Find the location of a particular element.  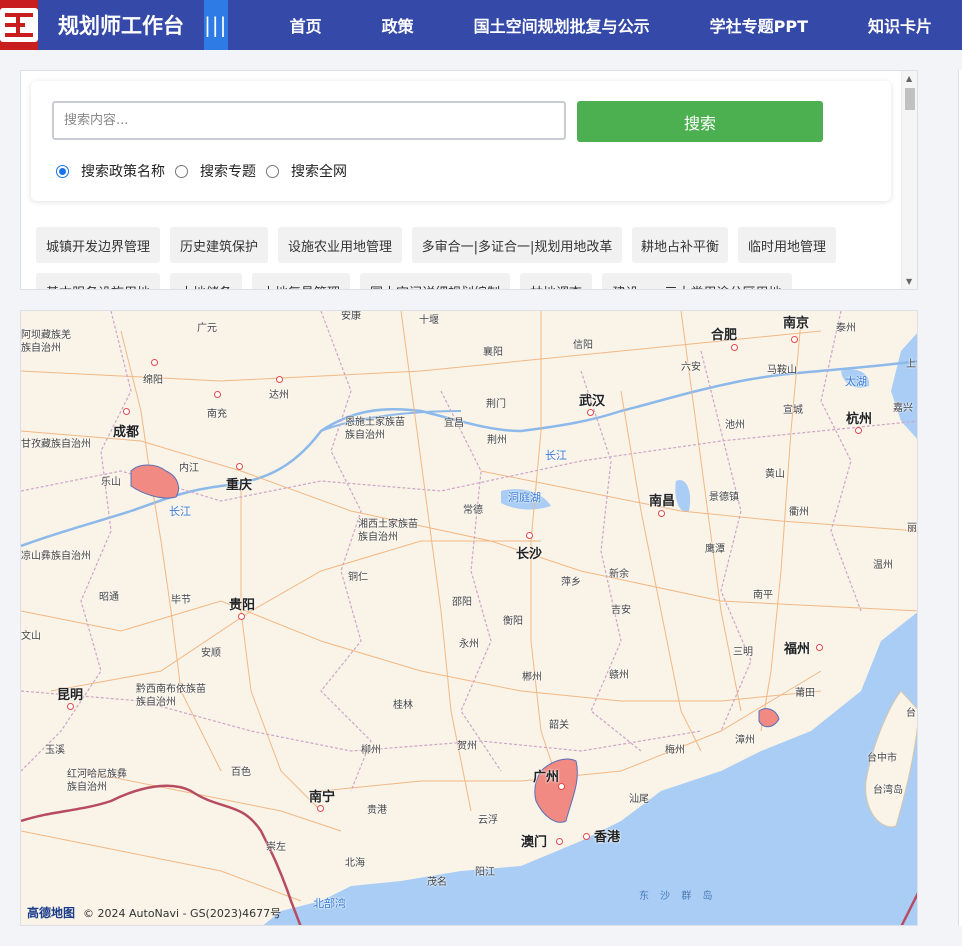

radio-policy-name: 搜索政策名称 is located at coordinates (110, 171).